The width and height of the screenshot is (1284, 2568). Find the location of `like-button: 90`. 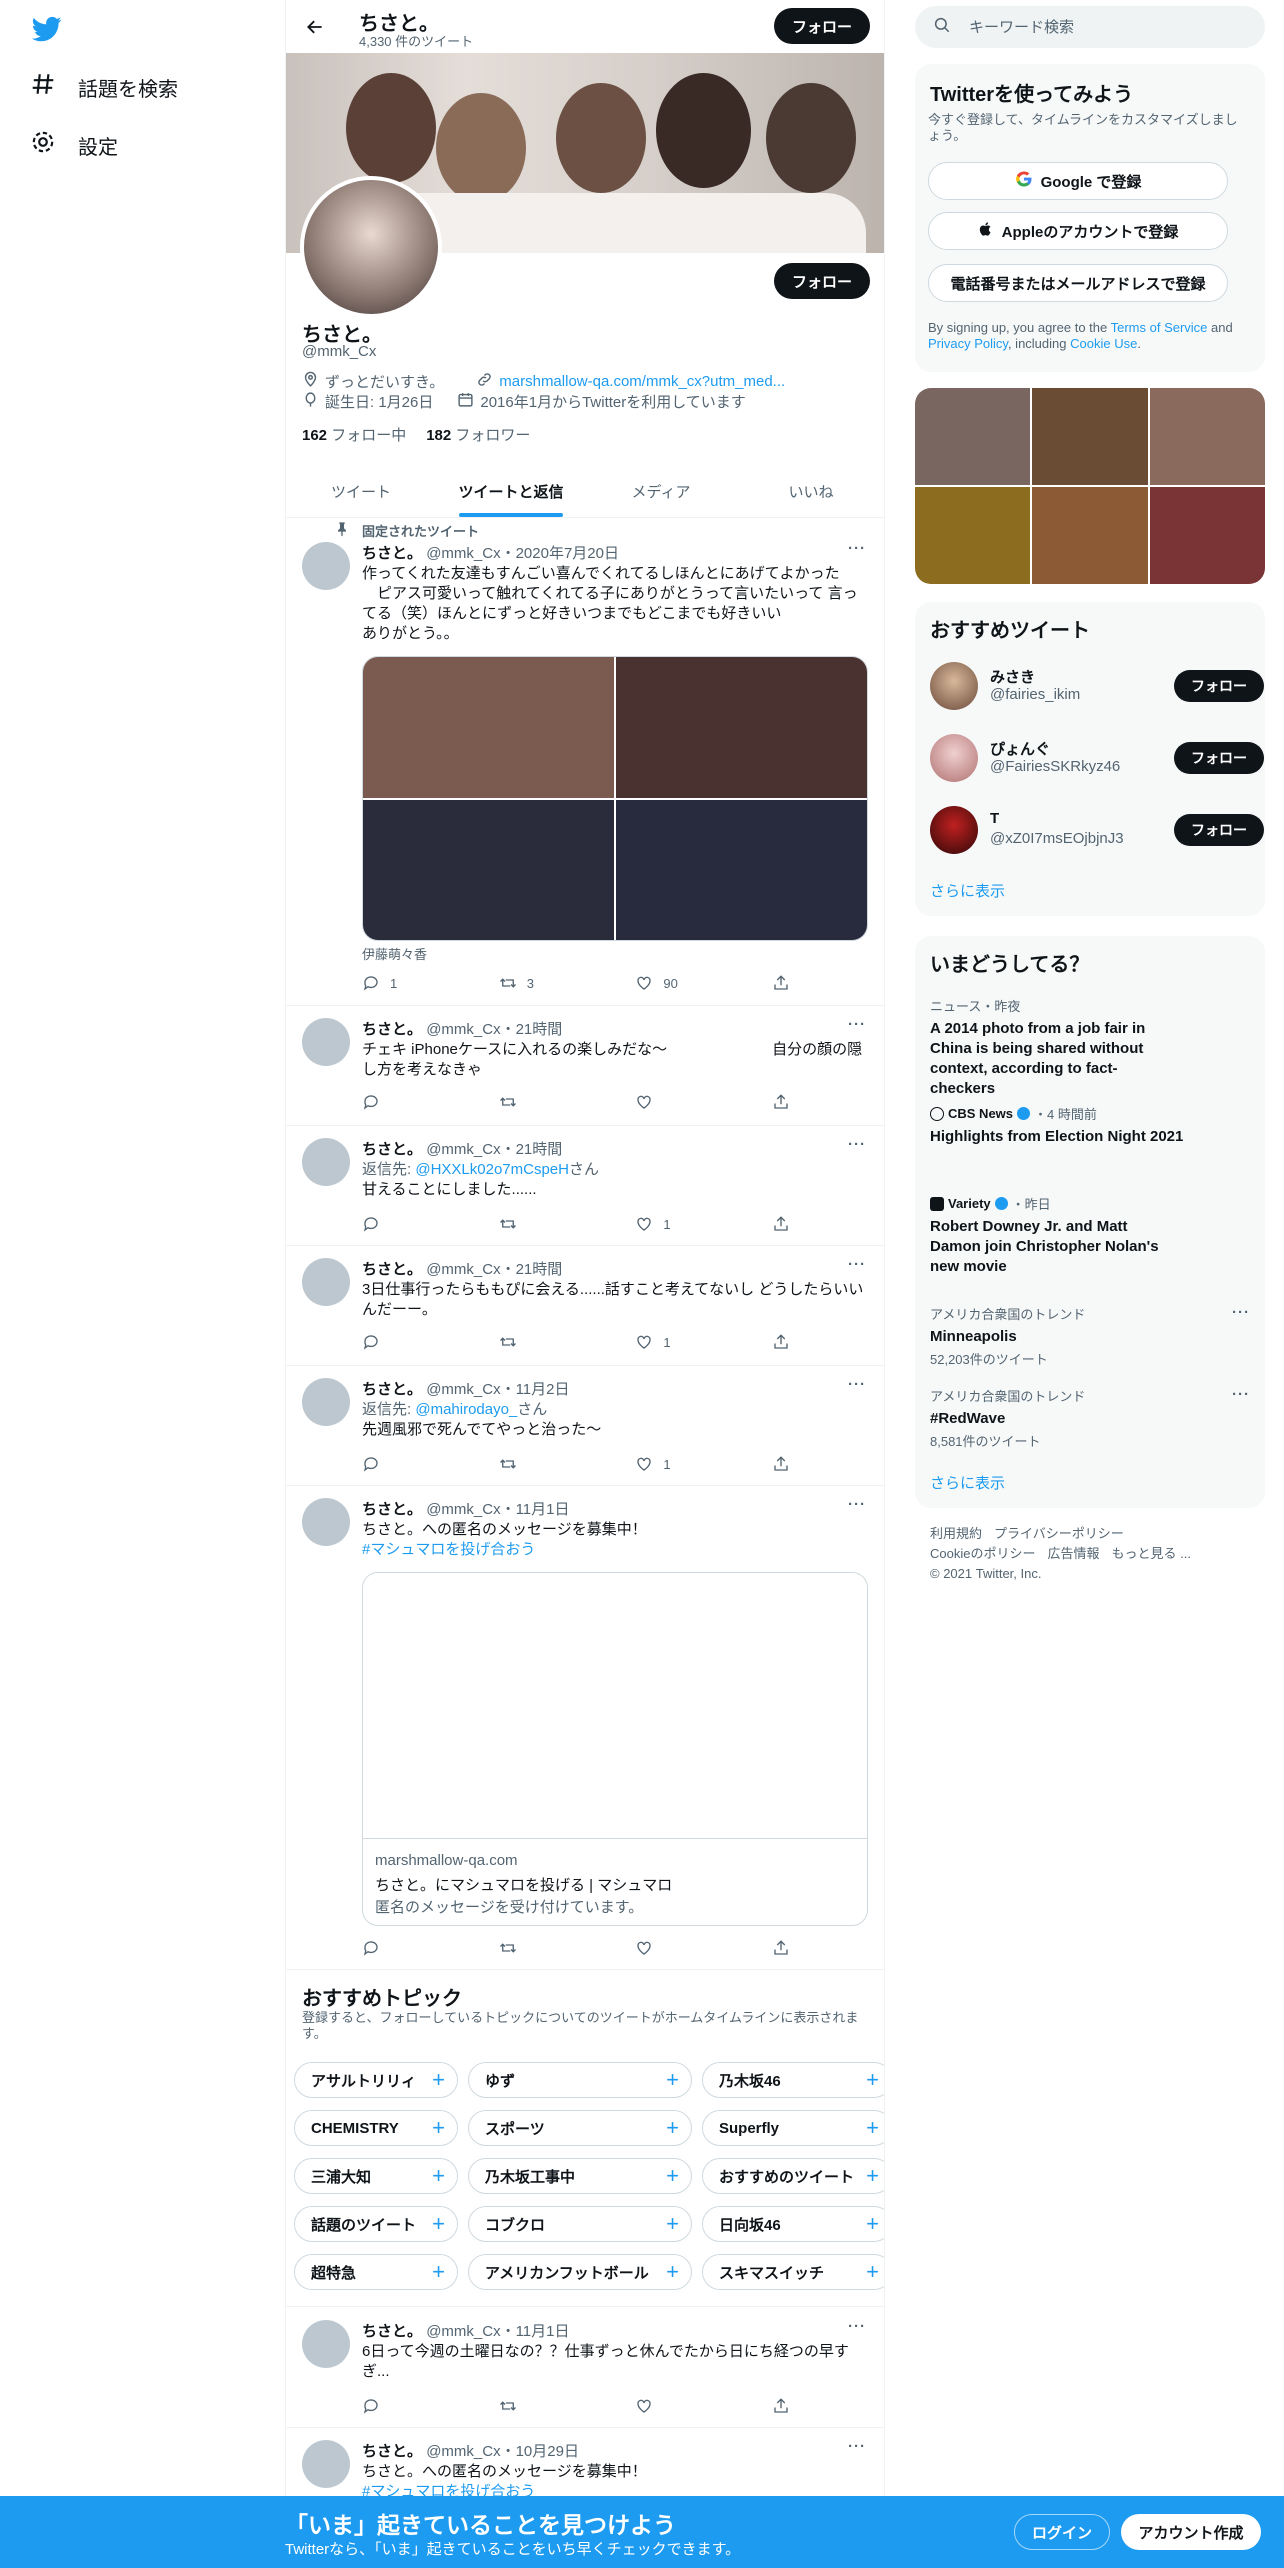

like-button: 90 is located at coordinates (703, 983).